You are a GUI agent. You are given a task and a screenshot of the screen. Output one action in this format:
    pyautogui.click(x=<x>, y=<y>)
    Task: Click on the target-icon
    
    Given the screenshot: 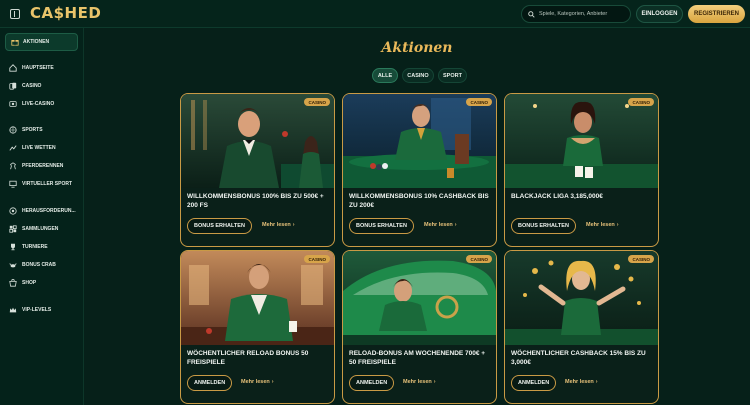 What is the action you would take?
    pyautogui.click(x=13, y=211)
    